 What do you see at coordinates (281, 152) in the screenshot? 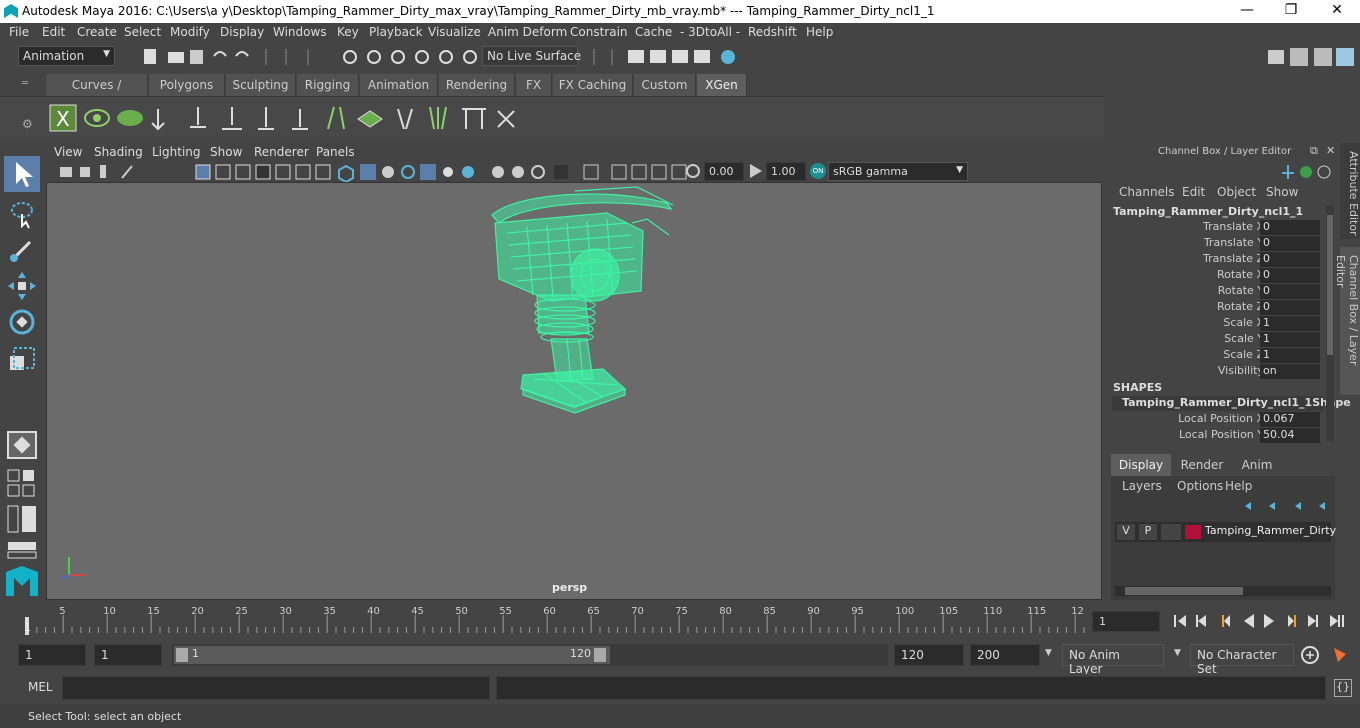
I see `viewport-menu-renderer: Renderer` at bounding box center [281, 152].